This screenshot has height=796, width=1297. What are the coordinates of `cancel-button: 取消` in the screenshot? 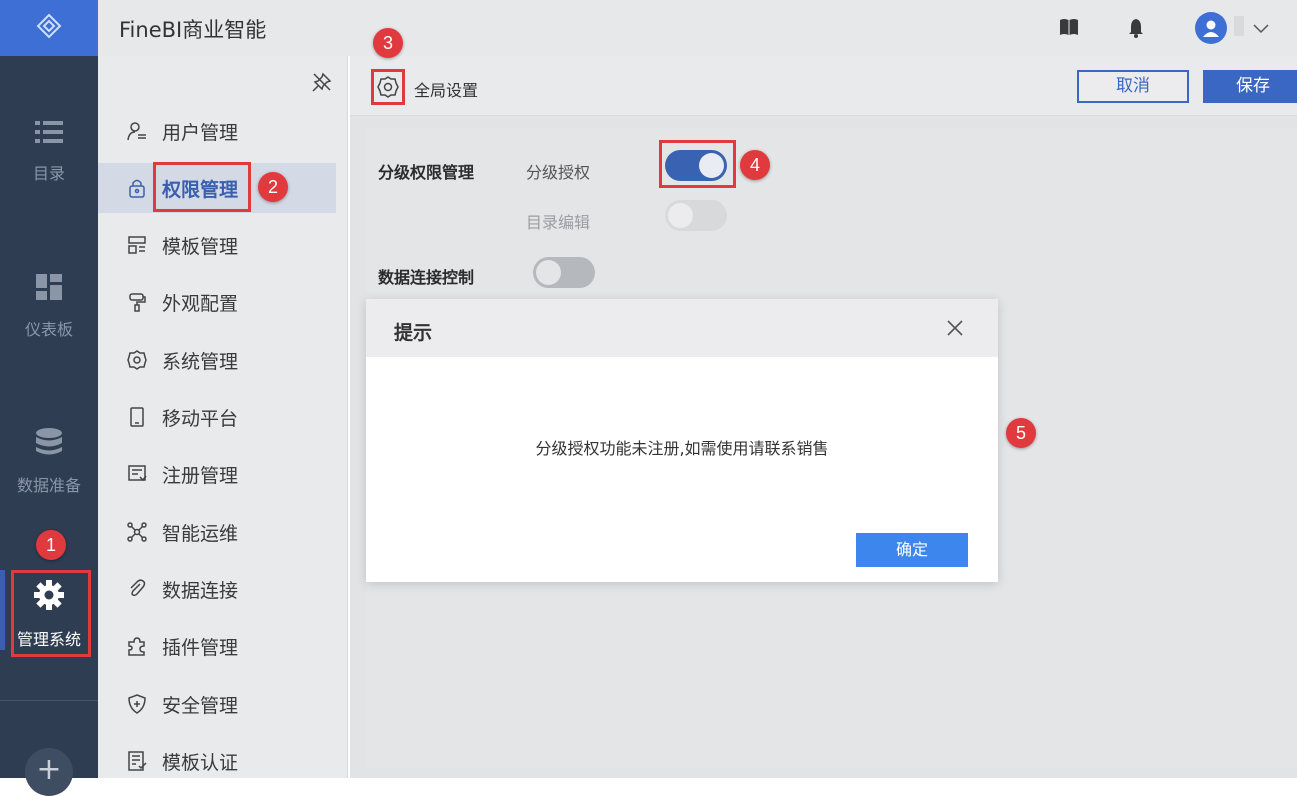 It's located at (1133, 86).